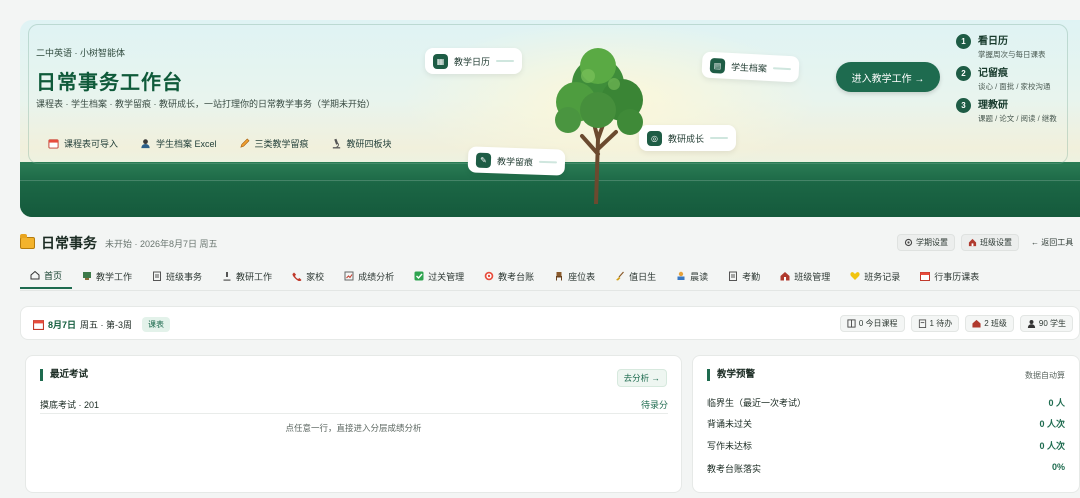  I want to click on chip-label: 教研成长, so click(686, 138).